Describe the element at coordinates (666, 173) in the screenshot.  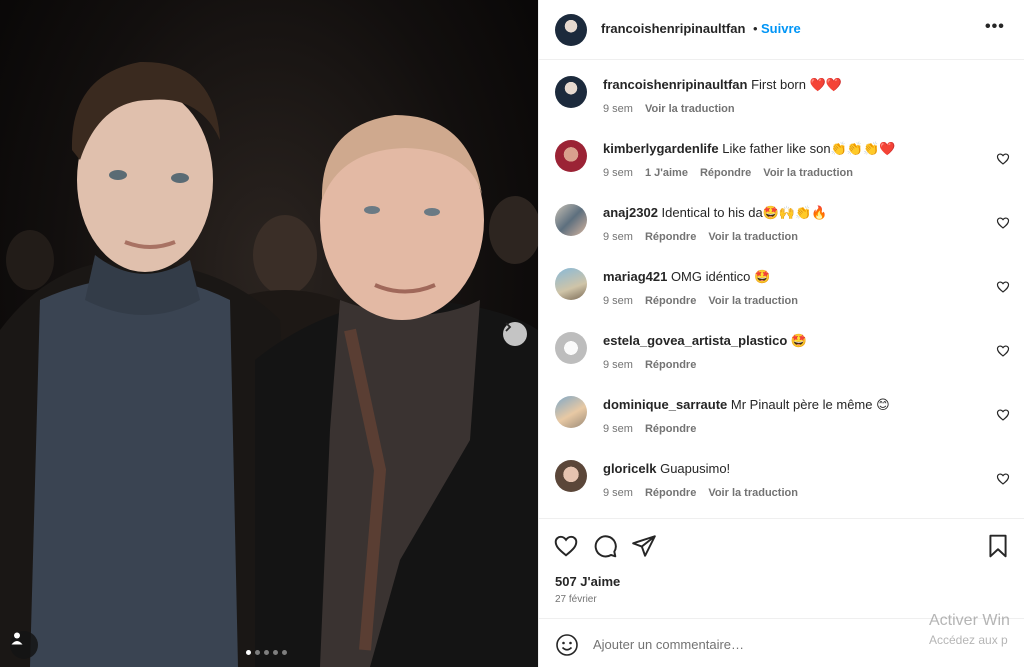
I see `comment-likes: 1 J'aime` at that location.